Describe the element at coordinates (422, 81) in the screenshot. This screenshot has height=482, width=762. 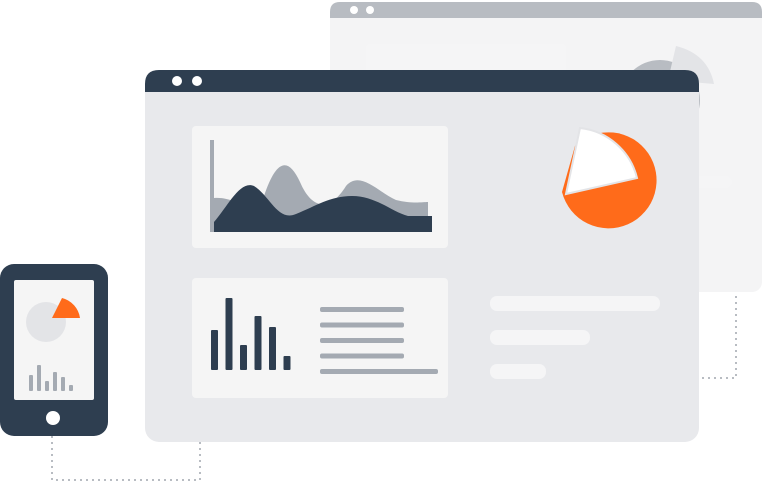
I see `main-window-titlebar` at that location.